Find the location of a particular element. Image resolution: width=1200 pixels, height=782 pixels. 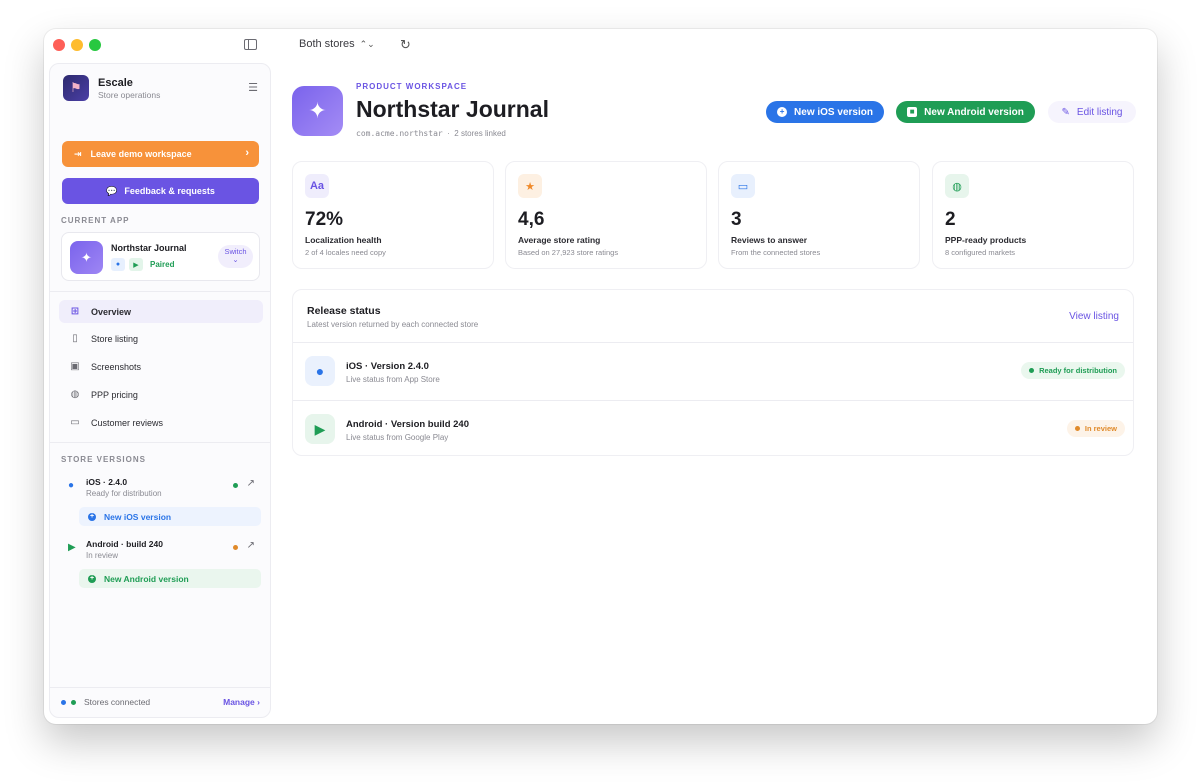

chevron-updown-icon: ⌃⌄ is located at coordinates (367, 43).